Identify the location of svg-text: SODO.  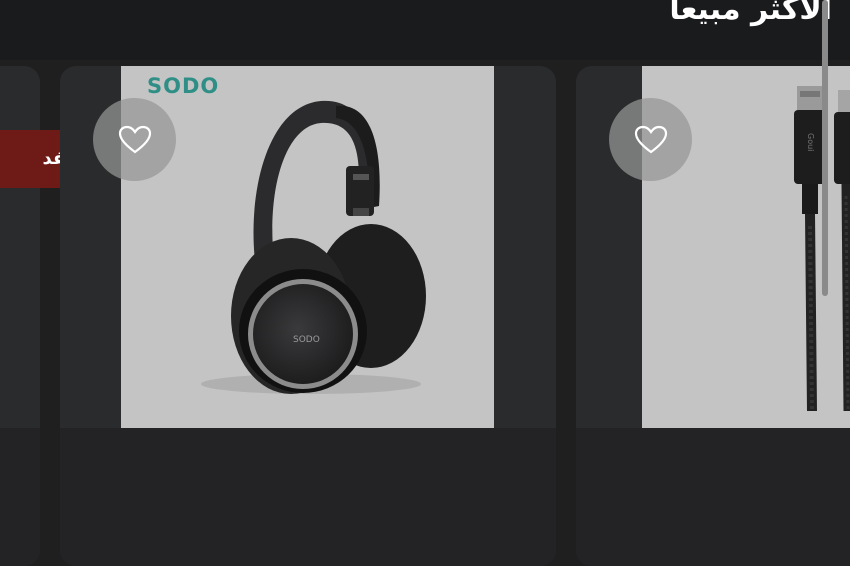
(306, 340).